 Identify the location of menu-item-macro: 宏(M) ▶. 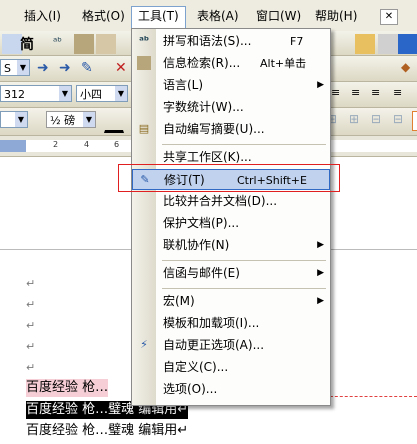
(231, 301).